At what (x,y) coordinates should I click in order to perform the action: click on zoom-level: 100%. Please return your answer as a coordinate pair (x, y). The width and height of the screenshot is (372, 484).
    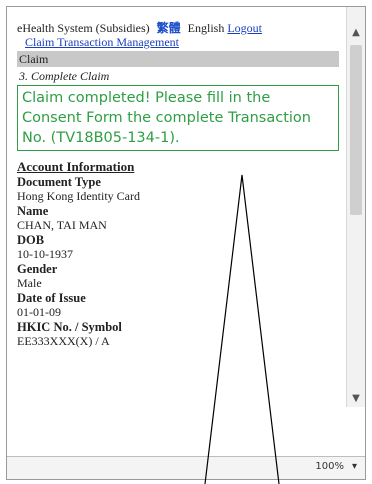
    Looking at the image, I should click on (329, 466).